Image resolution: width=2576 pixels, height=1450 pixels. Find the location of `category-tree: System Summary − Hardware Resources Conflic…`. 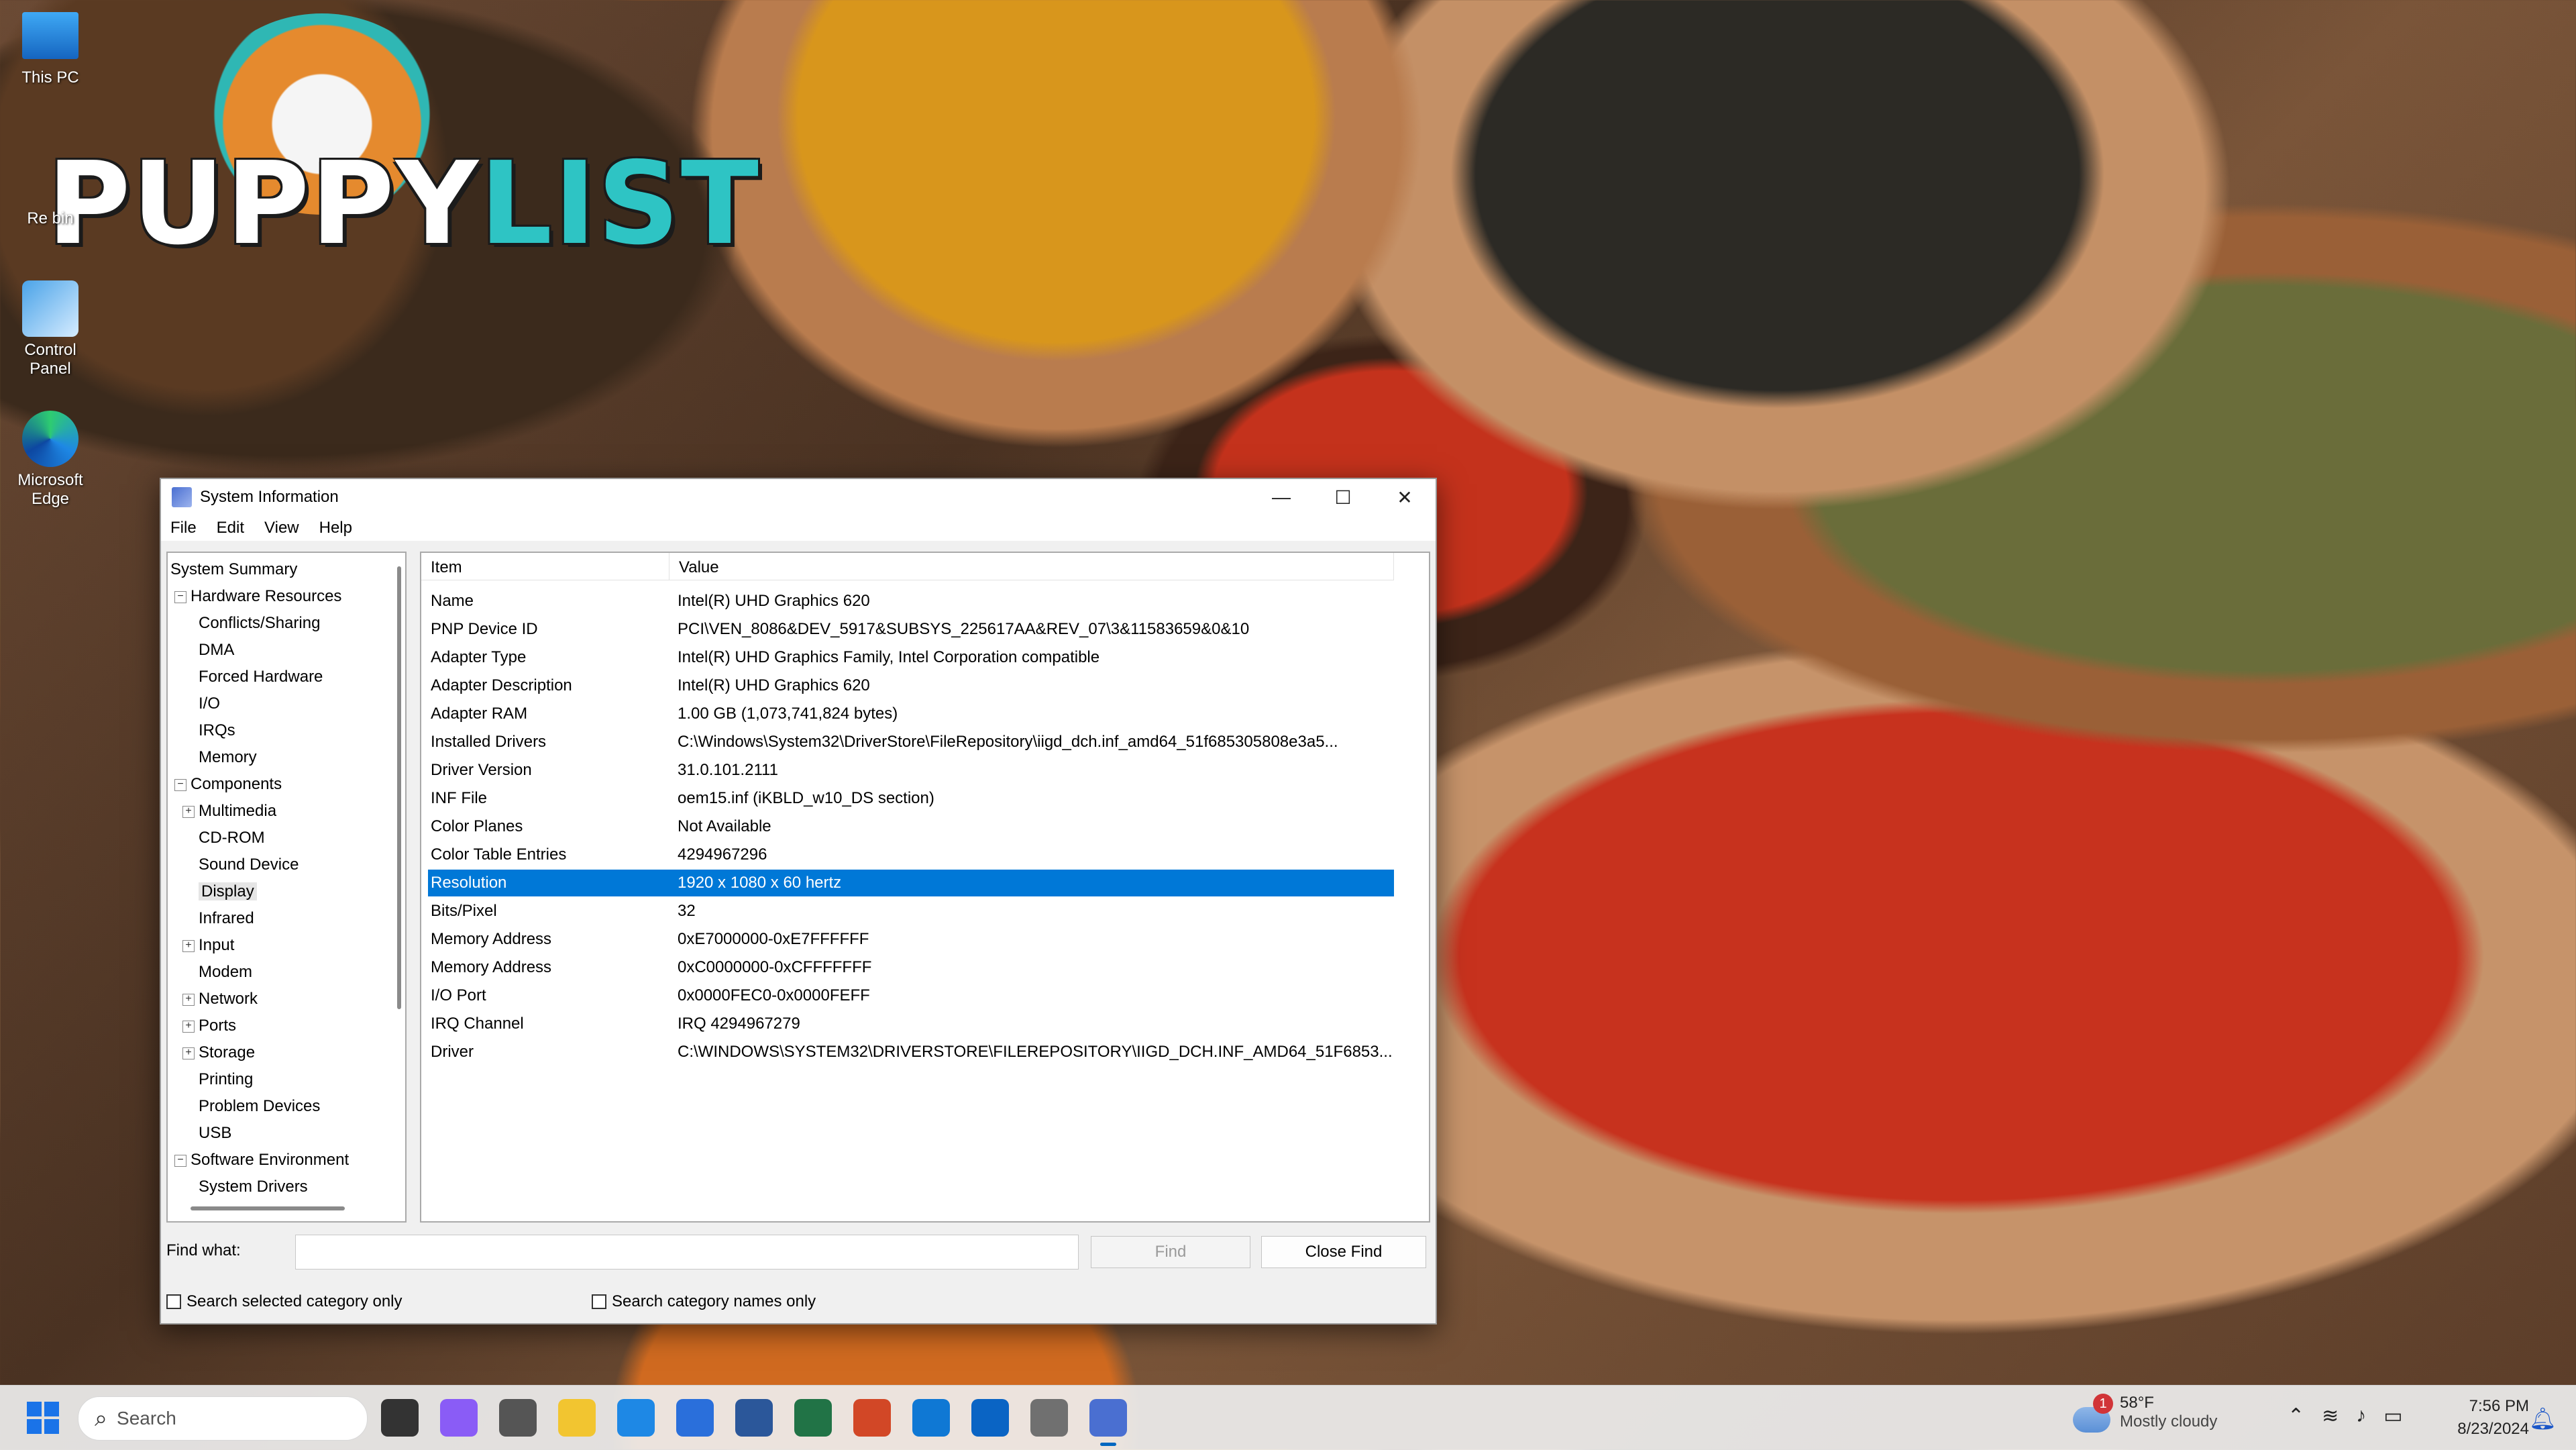

category-tree: System Summary − Hardware Resources Conflic… is located at coordinates (286, 888).